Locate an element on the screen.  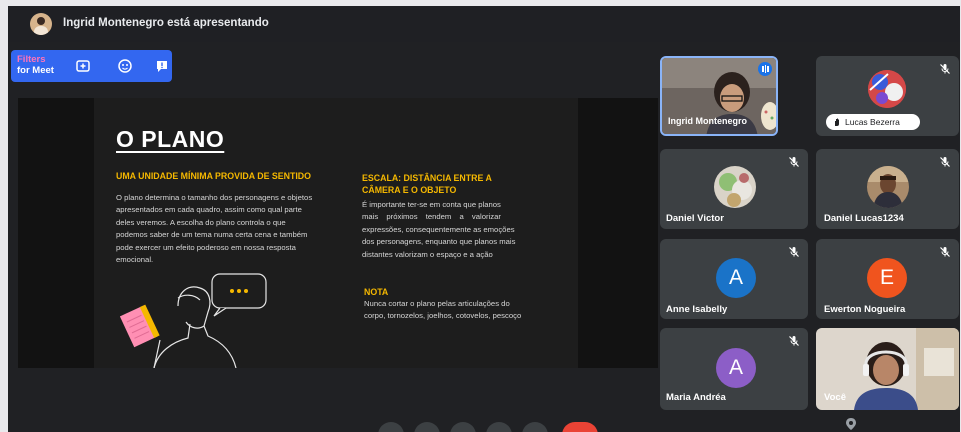
participant-name: Você is located at coordinates (835, 397).